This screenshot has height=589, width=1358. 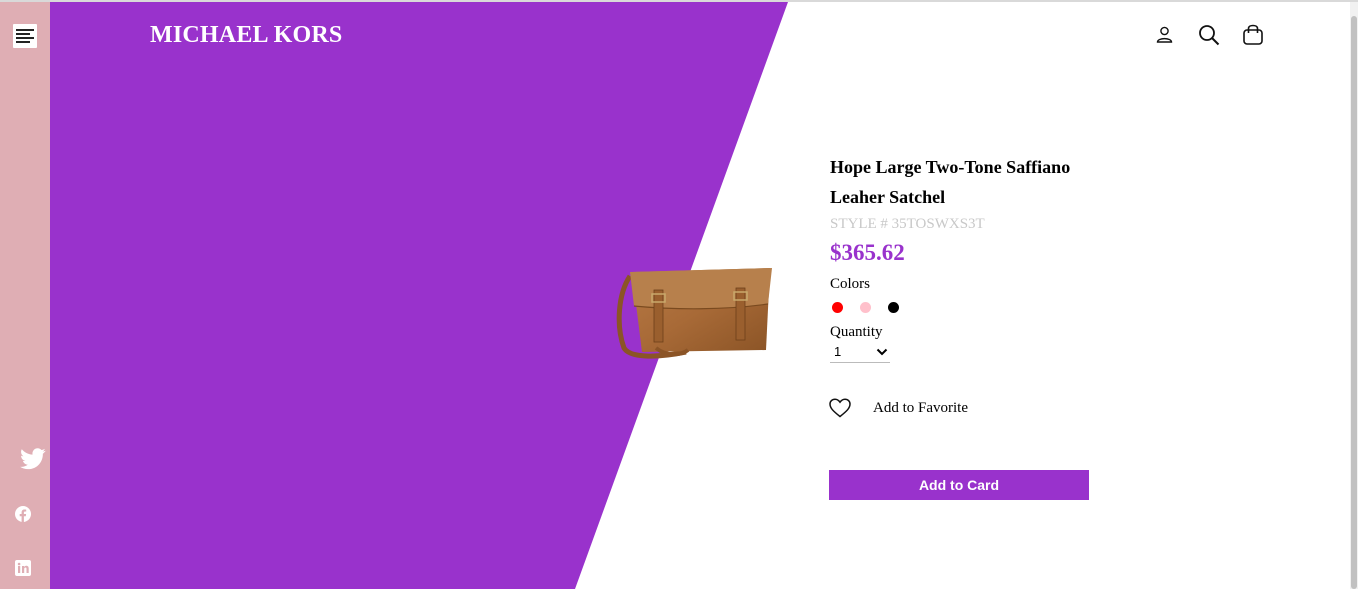 I want to click on add-to-favorite: Add to Favorite, so click(x=898, y=408).